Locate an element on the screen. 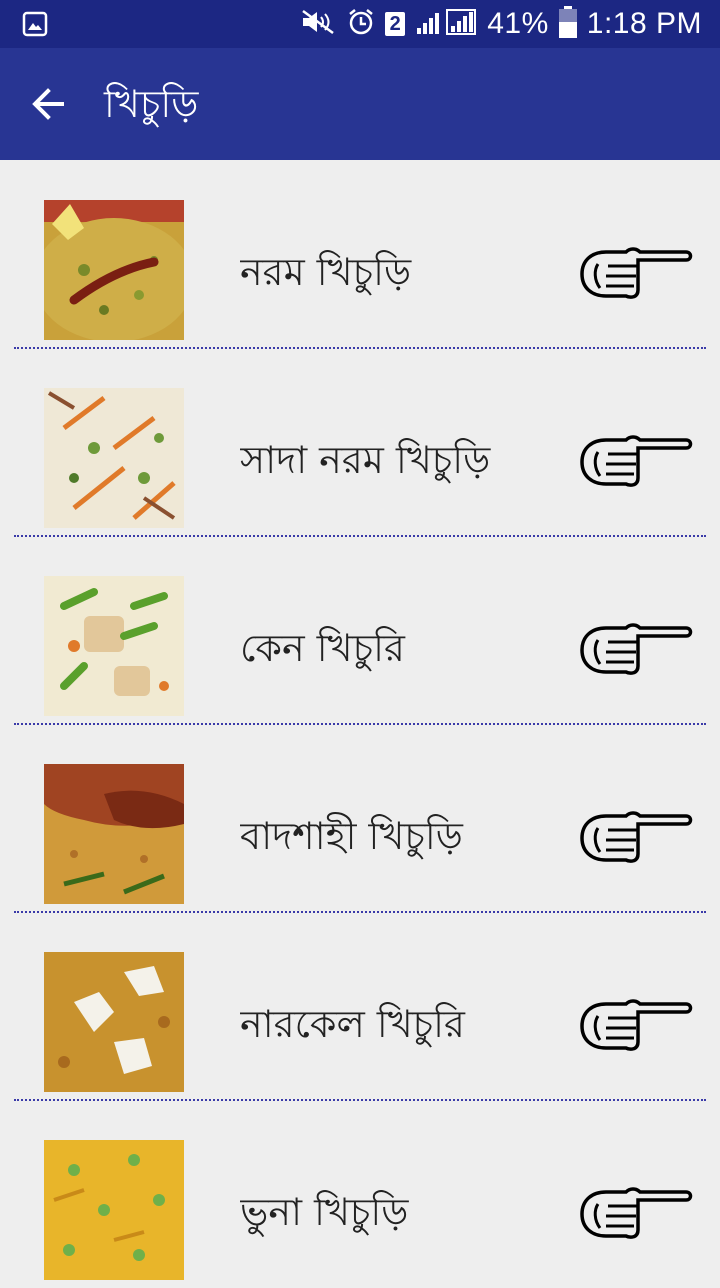 This screenshot has width=720, height=1288. list-item-label: বাদশাহী খিচুড়ি is located at coordinates (351, 836).